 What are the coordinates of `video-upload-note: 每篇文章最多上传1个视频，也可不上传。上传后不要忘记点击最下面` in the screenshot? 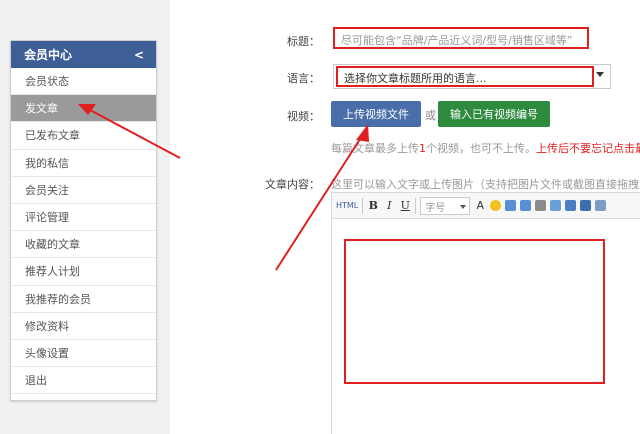 It's located at (485, 148).